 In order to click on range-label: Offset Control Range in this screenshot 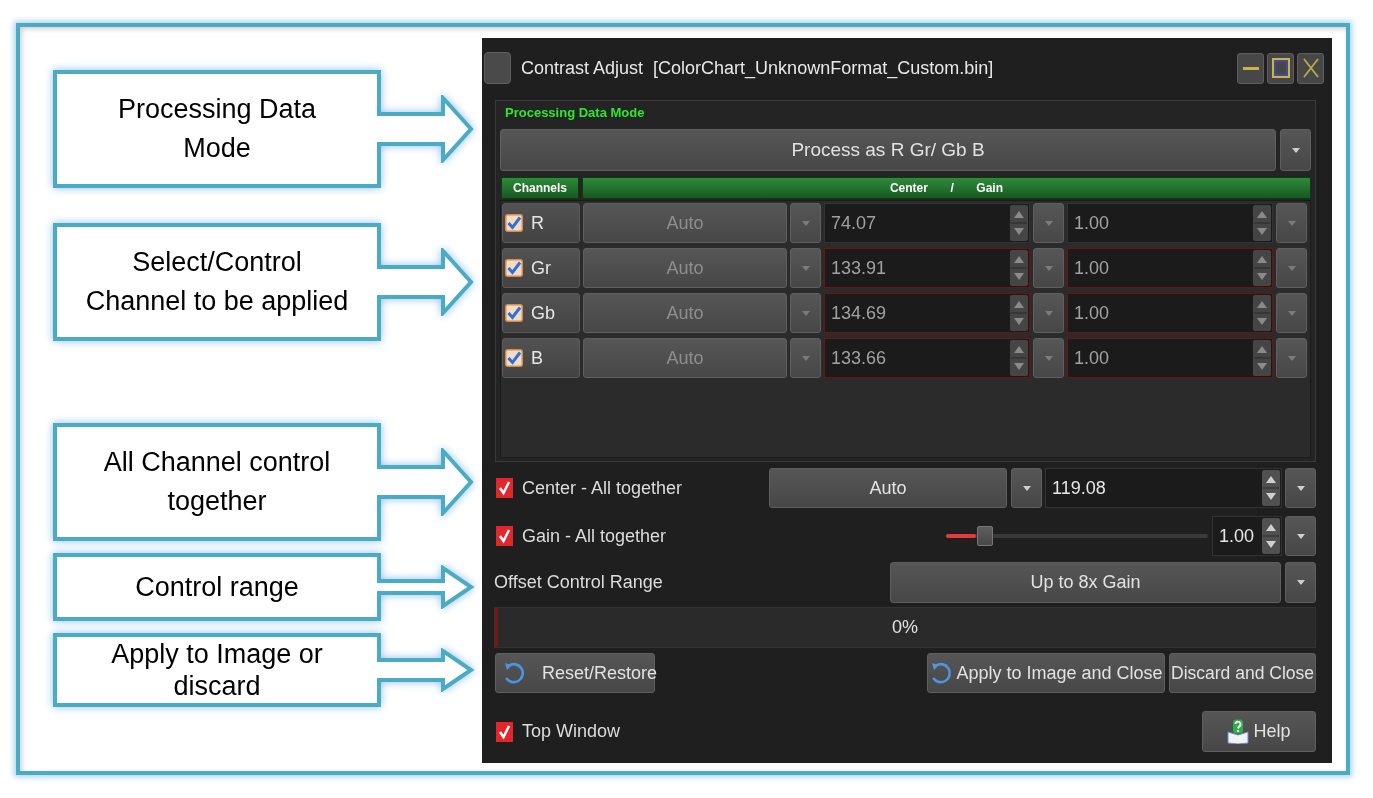, I will do `click(579, 582)`.